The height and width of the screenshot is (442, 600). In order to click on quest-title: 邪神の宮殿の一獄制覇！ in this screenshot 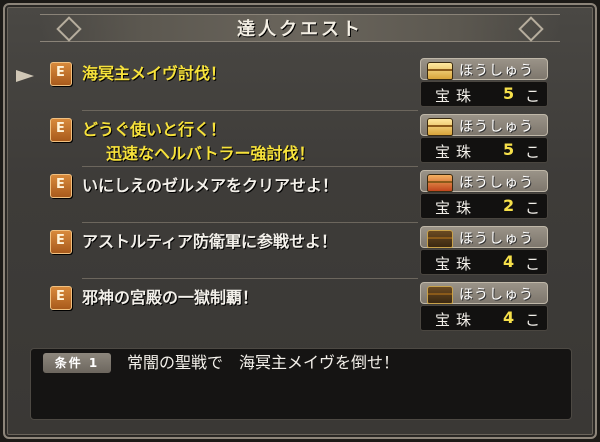, I will do `click(170, 298)`.